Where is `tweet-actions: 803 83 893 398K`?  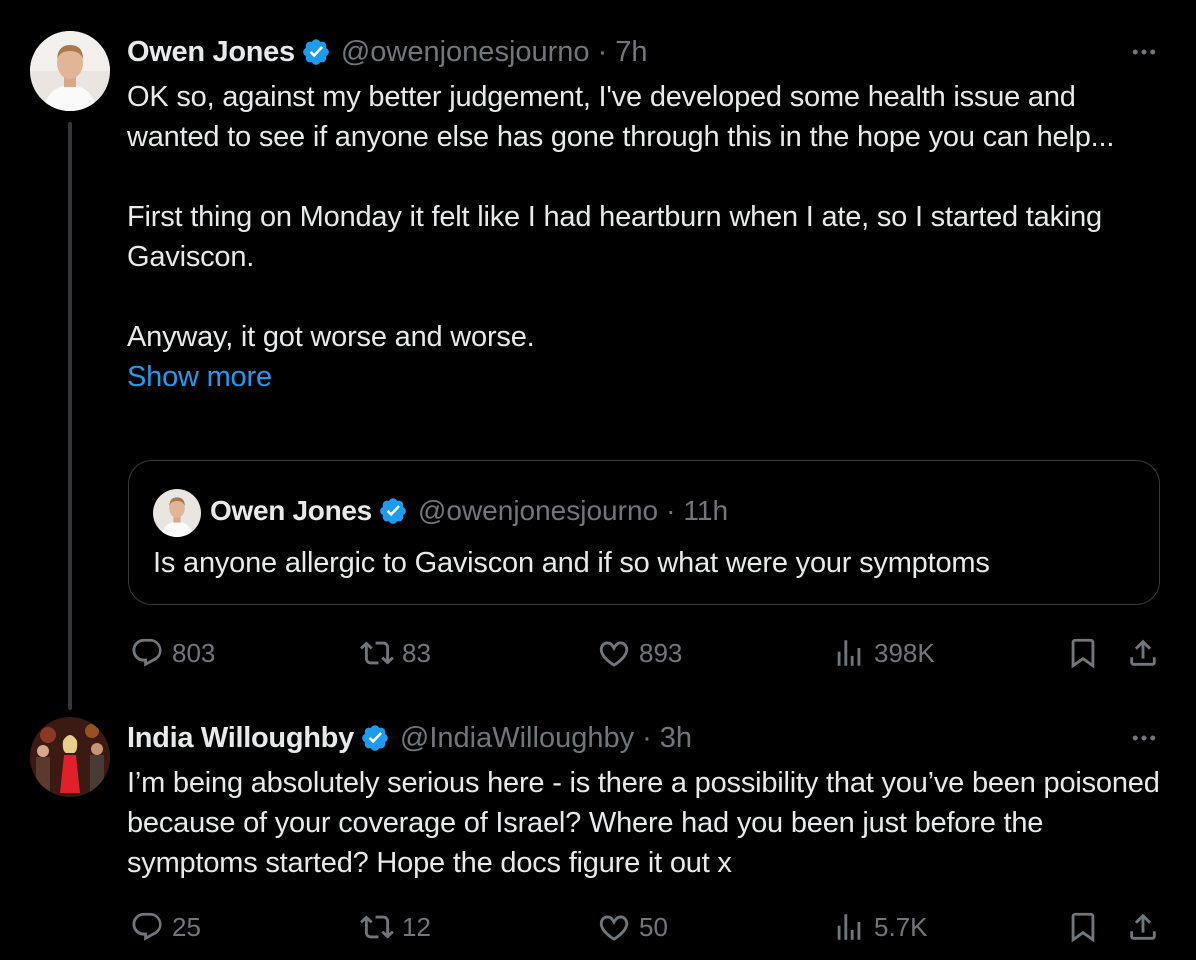
tweet-actions: 803 83 893 398K is located at coordinates (598, 653).